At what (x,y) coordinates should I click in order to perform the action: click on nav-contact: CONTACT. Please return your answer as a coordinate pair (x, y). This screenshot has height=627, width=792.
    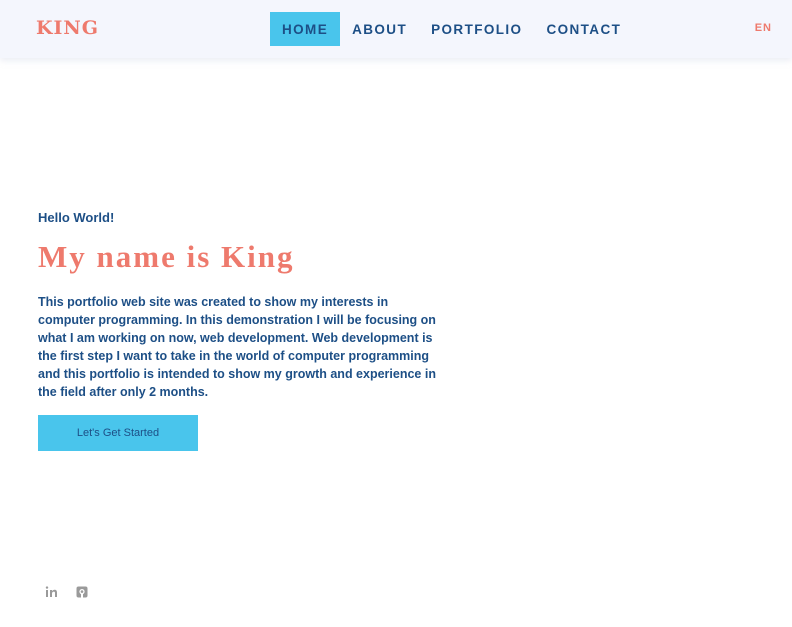
    Looking at the image, I should click on (583, 29).